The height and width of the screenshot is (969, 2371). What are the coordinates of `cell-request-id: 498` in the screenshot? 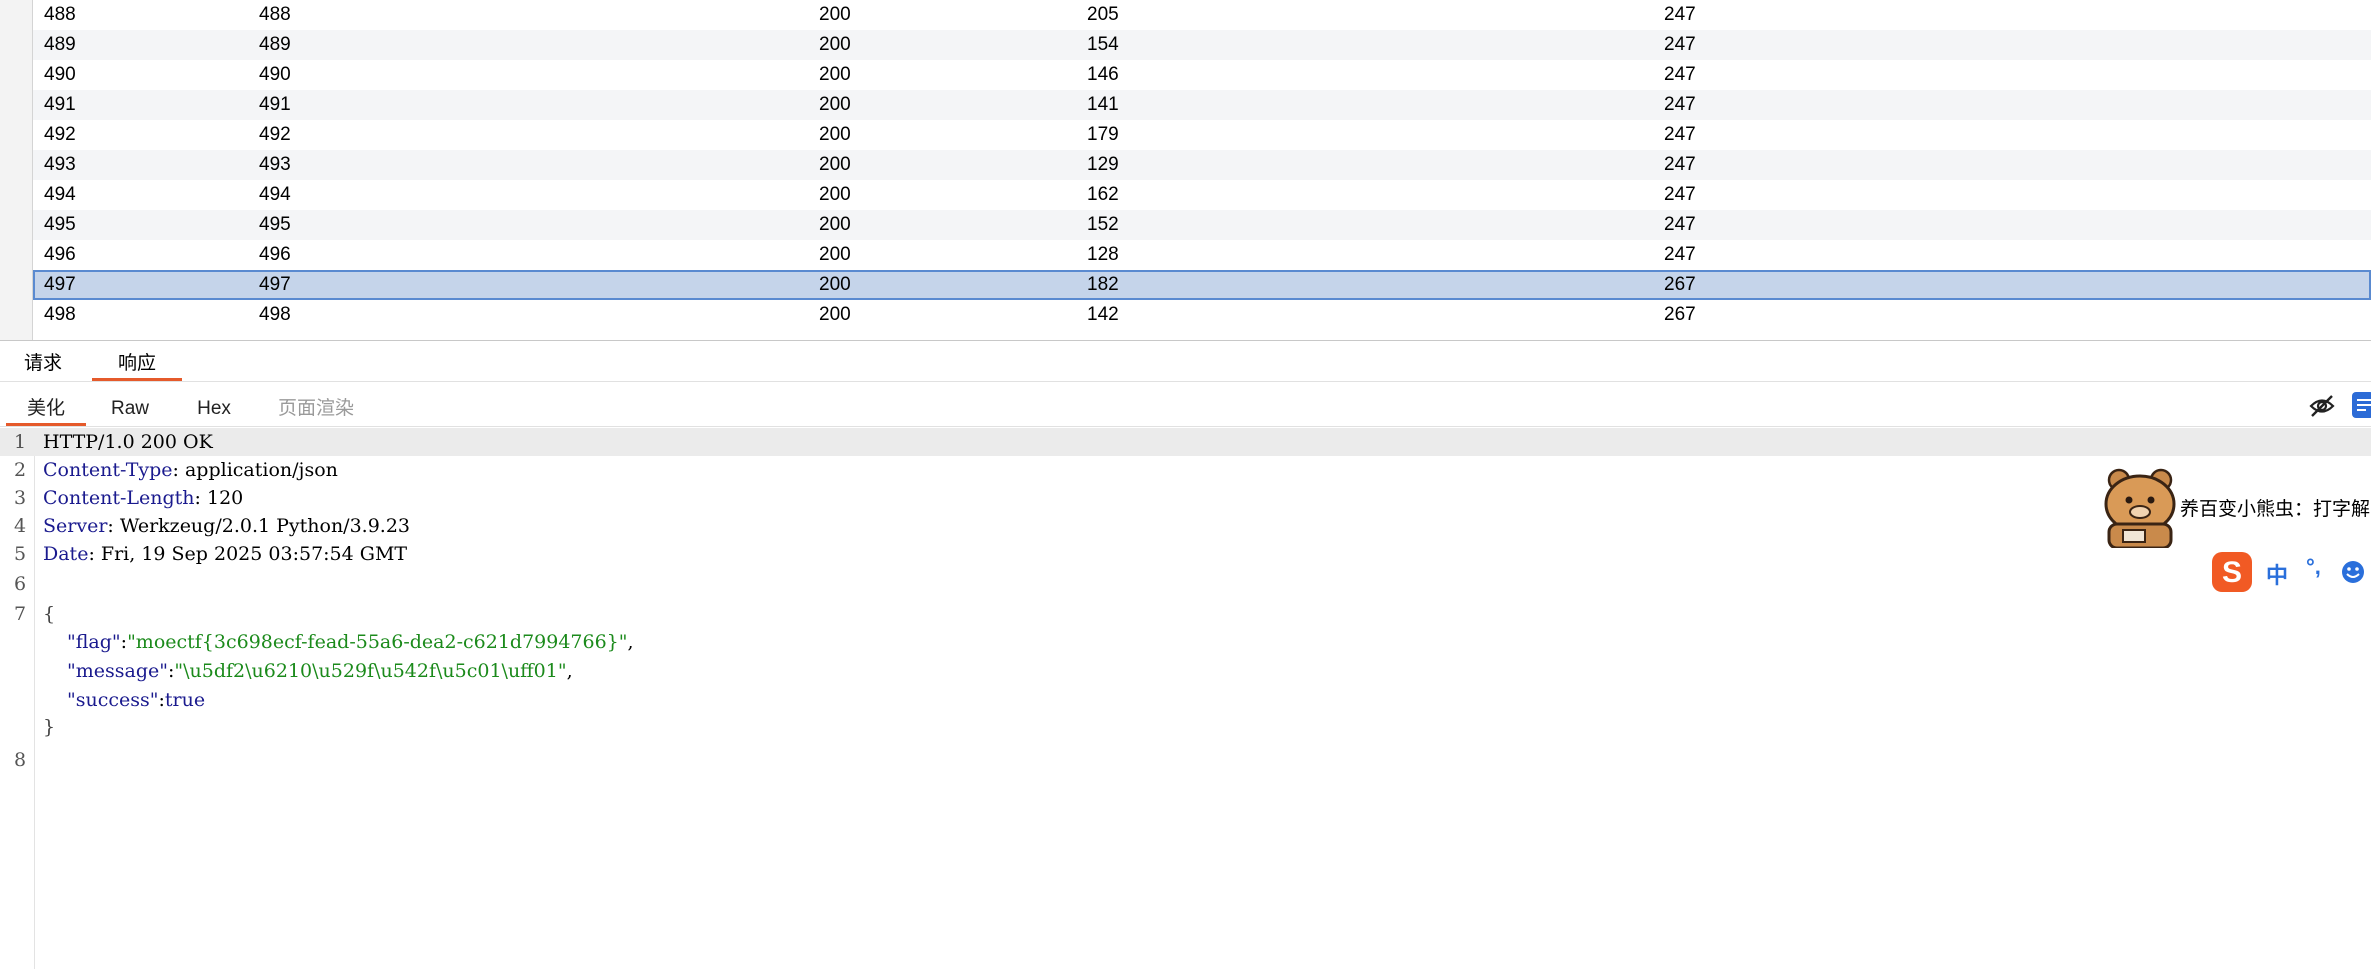 It's located at (60, 314).